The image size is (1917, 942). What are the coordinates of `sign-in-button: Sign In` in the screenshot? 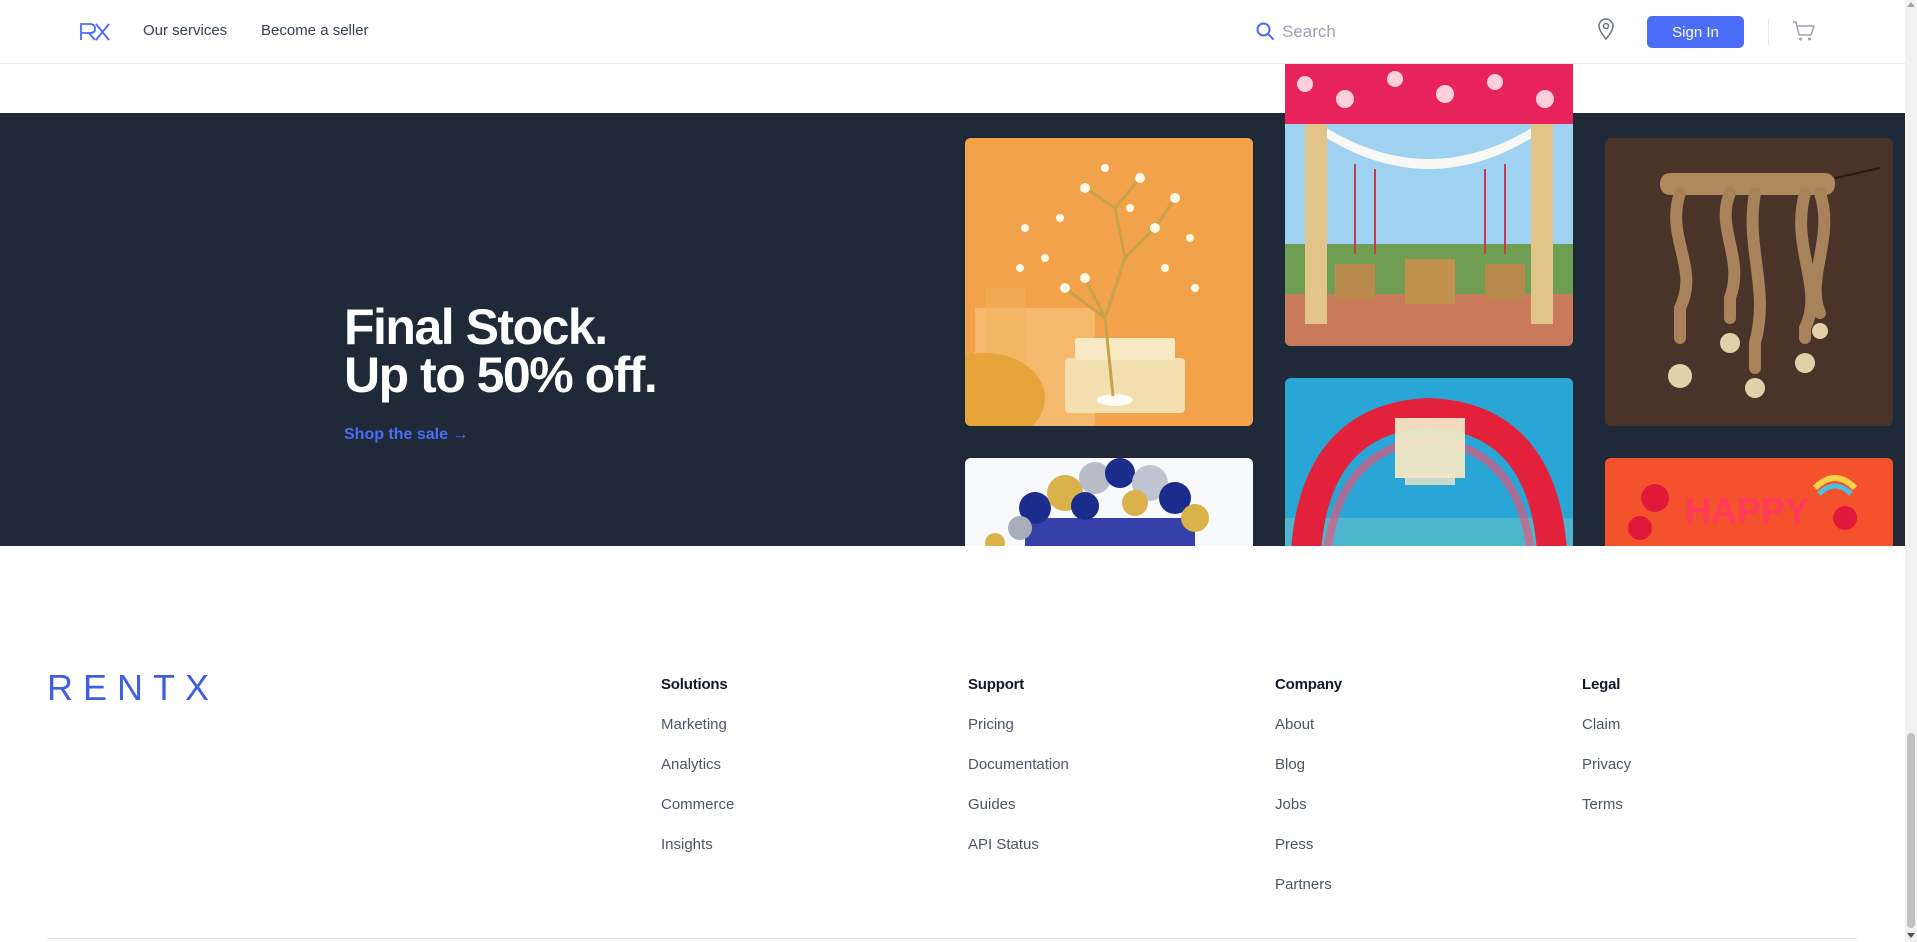 It's located at (1695, 32).